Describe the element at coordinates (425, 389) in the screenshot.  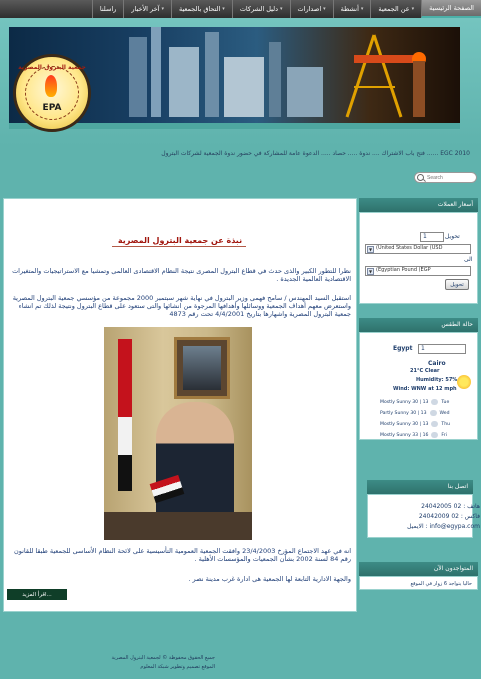
I see `weather-wind: Wind: WNW at 12 mph` at that location.